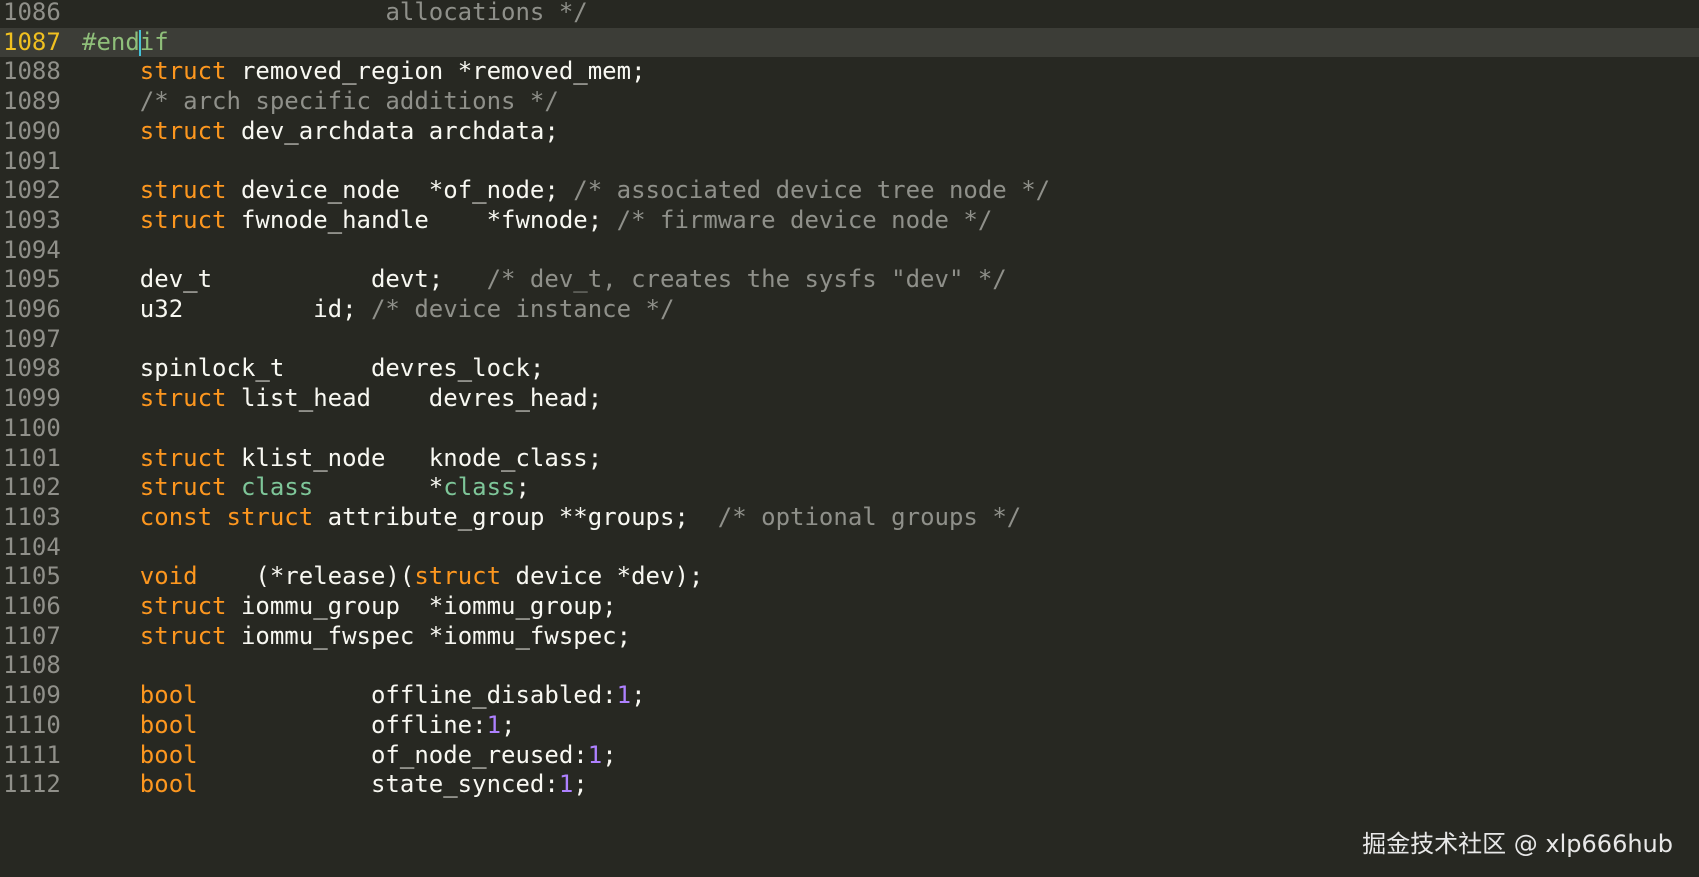  I want to click on code-line: 1096 u32 id; /* device instance */, so click(849, 310).